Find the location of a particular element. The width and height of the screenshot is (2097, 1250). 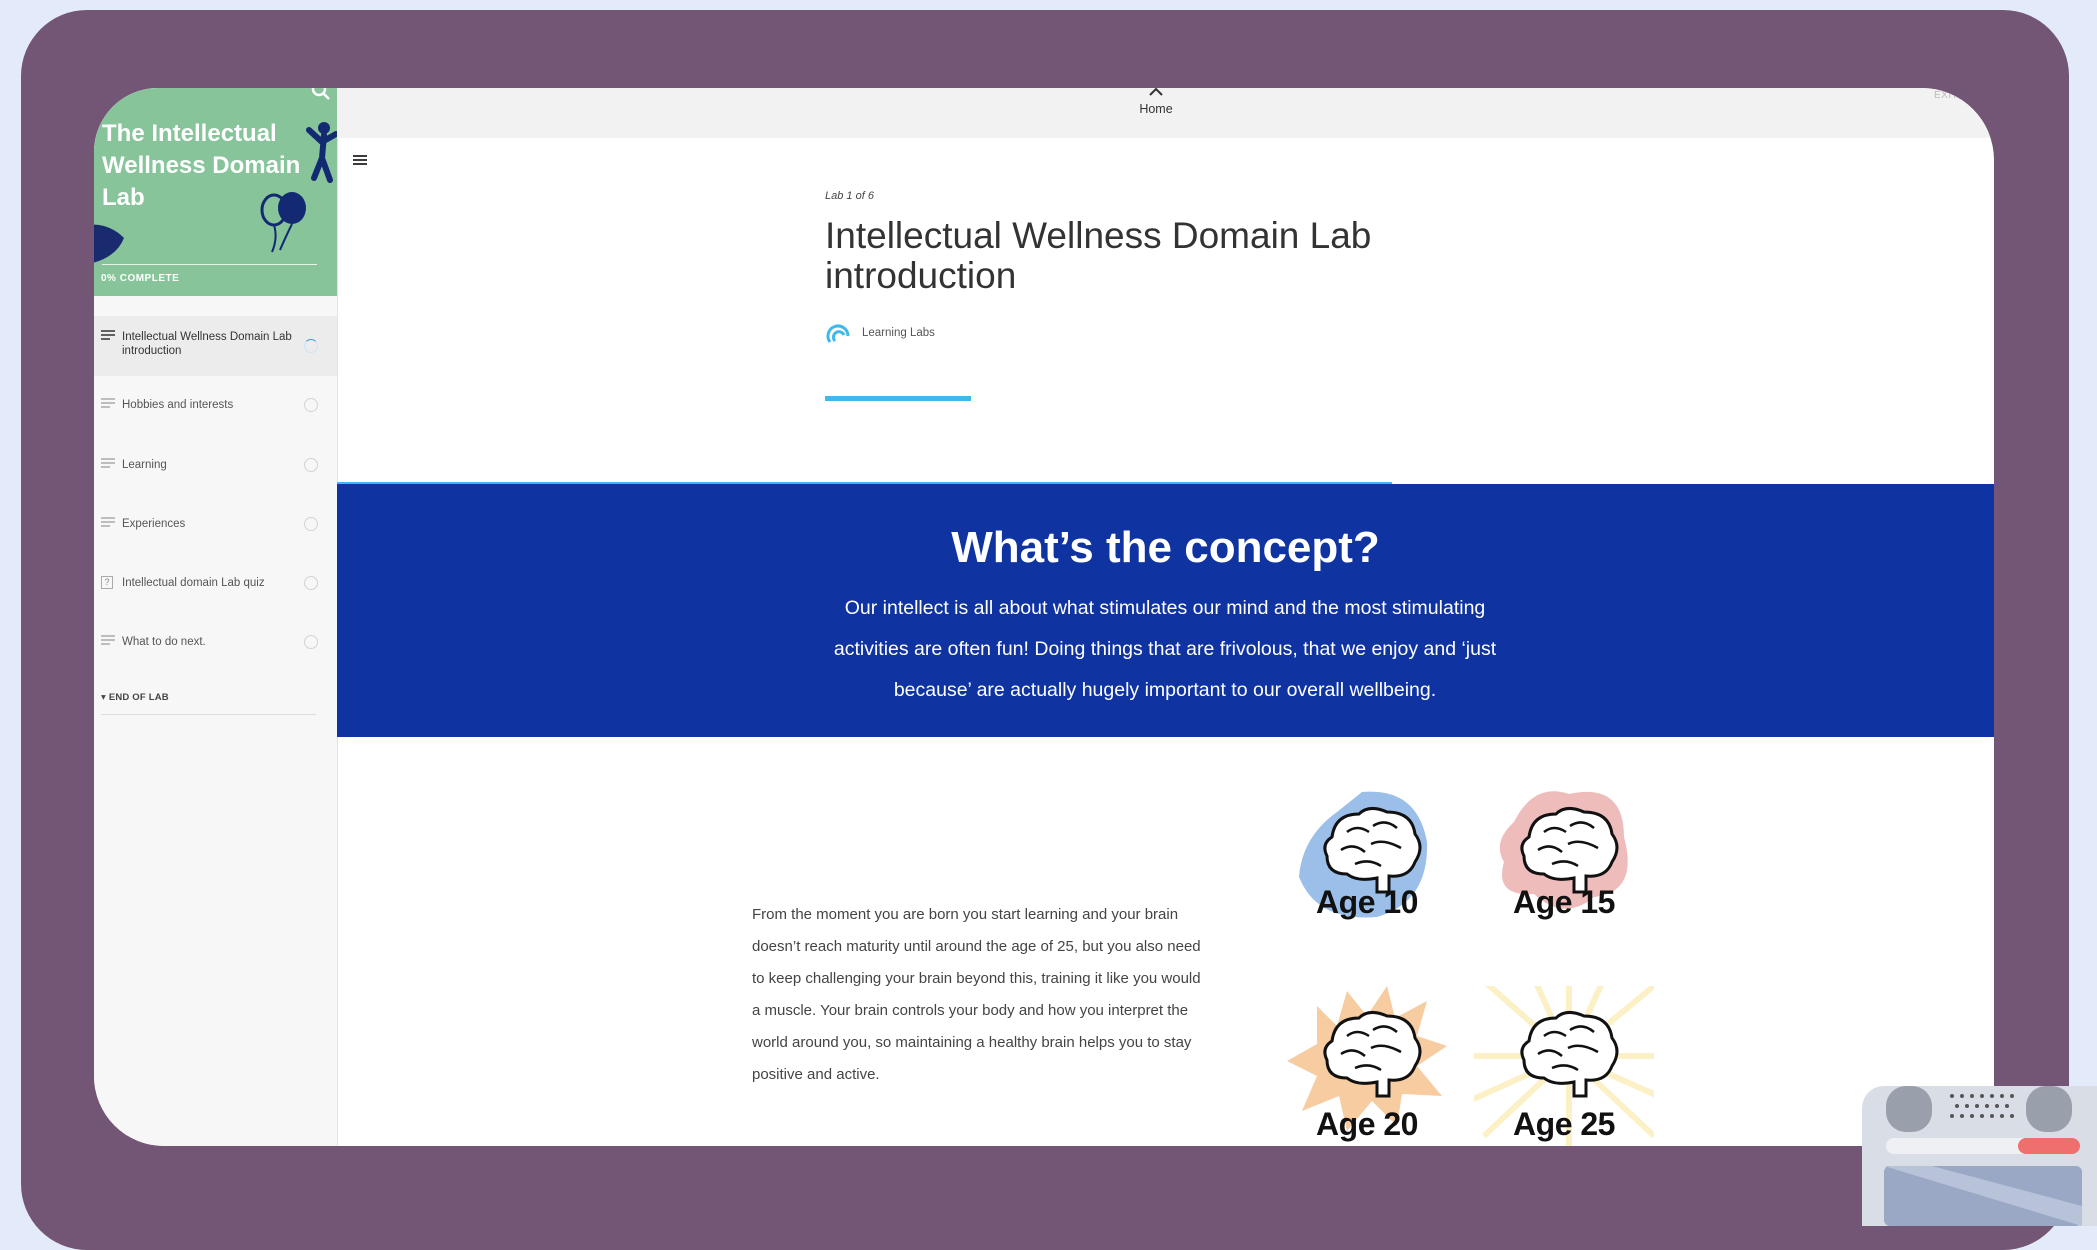

jumping-person-icon is located at coordinates (321, 152).